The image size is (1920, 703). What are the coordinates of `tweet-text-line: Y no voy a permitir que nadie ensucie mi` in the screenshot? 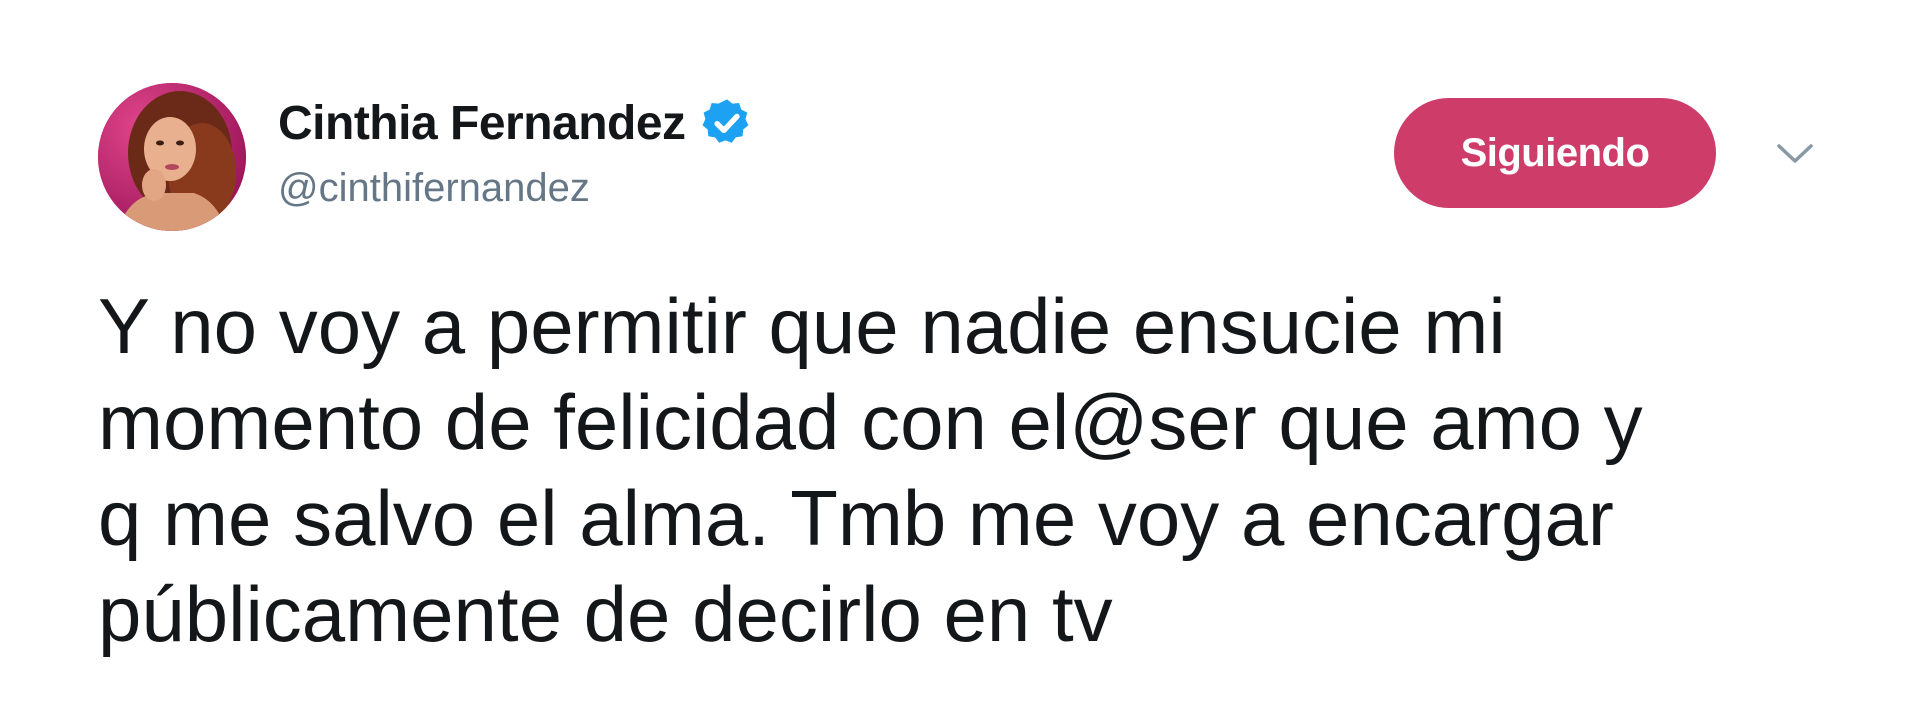 It's located at (802, 326).